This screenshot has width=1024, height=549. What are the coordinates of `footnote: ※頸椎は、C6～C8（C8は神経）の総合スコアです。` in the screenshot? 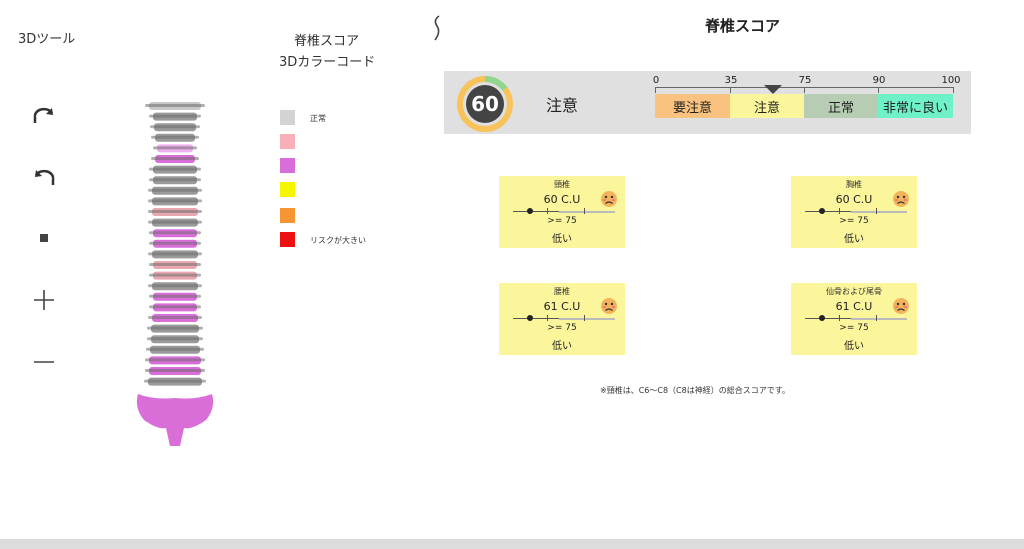 It's located at (695, 390).